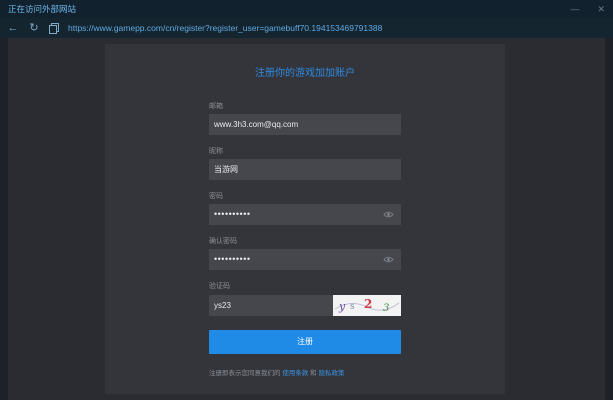  Describe the element at coordinates (306, 9) in the screenshot. I see `title-bar: 正在访问外部网站 — ✕` at that location.